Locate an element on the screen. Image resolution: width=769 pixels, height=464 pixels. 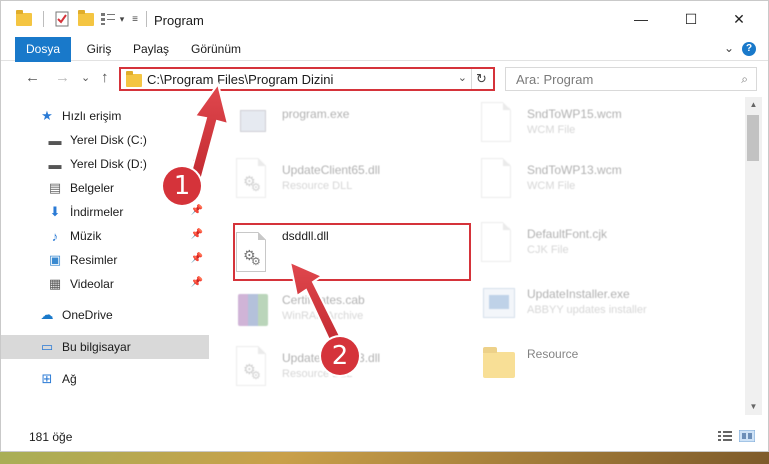
network-icon: ⊞ is located at coordinates (47, 378).